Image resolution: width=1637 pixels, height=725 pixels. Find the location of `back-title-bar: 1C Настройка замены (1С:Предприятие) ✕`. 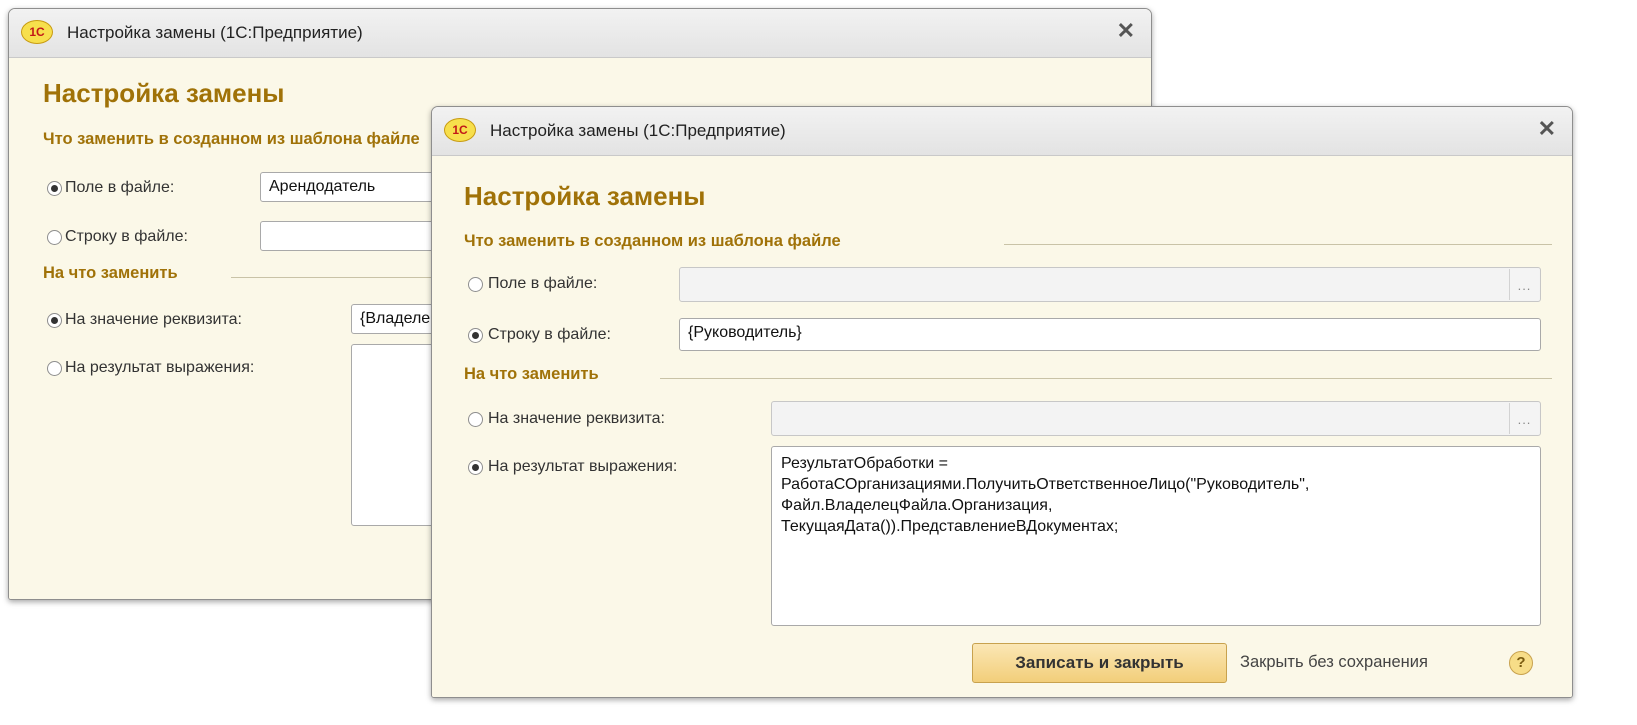

back-title-bar: 1C Настройка замены (1С:Предприятие) ✕ is located at coordinates (580, 33).